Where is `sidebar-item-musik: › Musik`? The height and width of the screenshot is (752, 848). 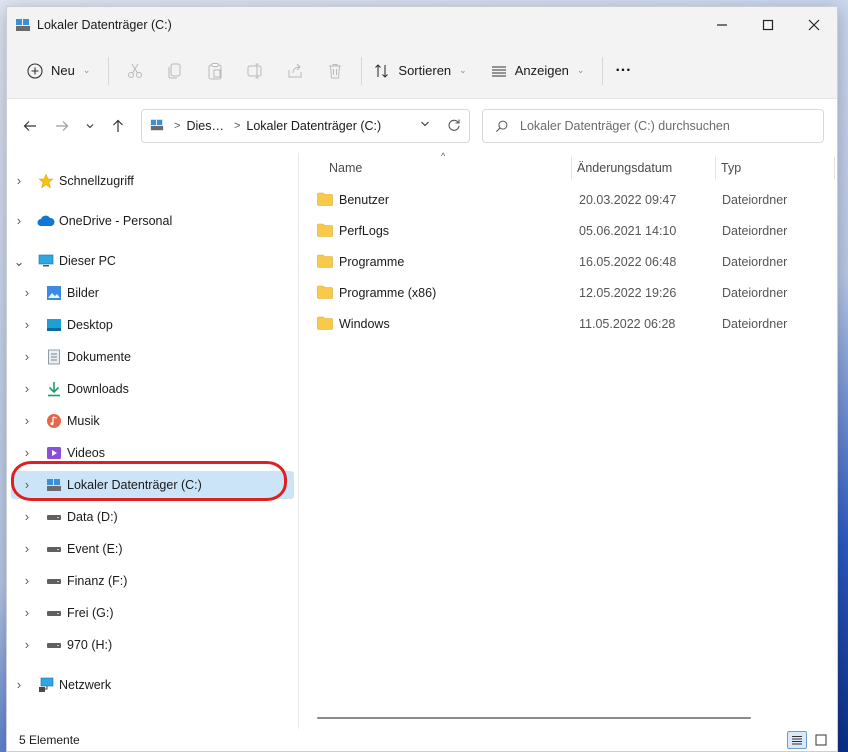
sidebar-item-musik: › Musik is located at coordinates (152, 421).